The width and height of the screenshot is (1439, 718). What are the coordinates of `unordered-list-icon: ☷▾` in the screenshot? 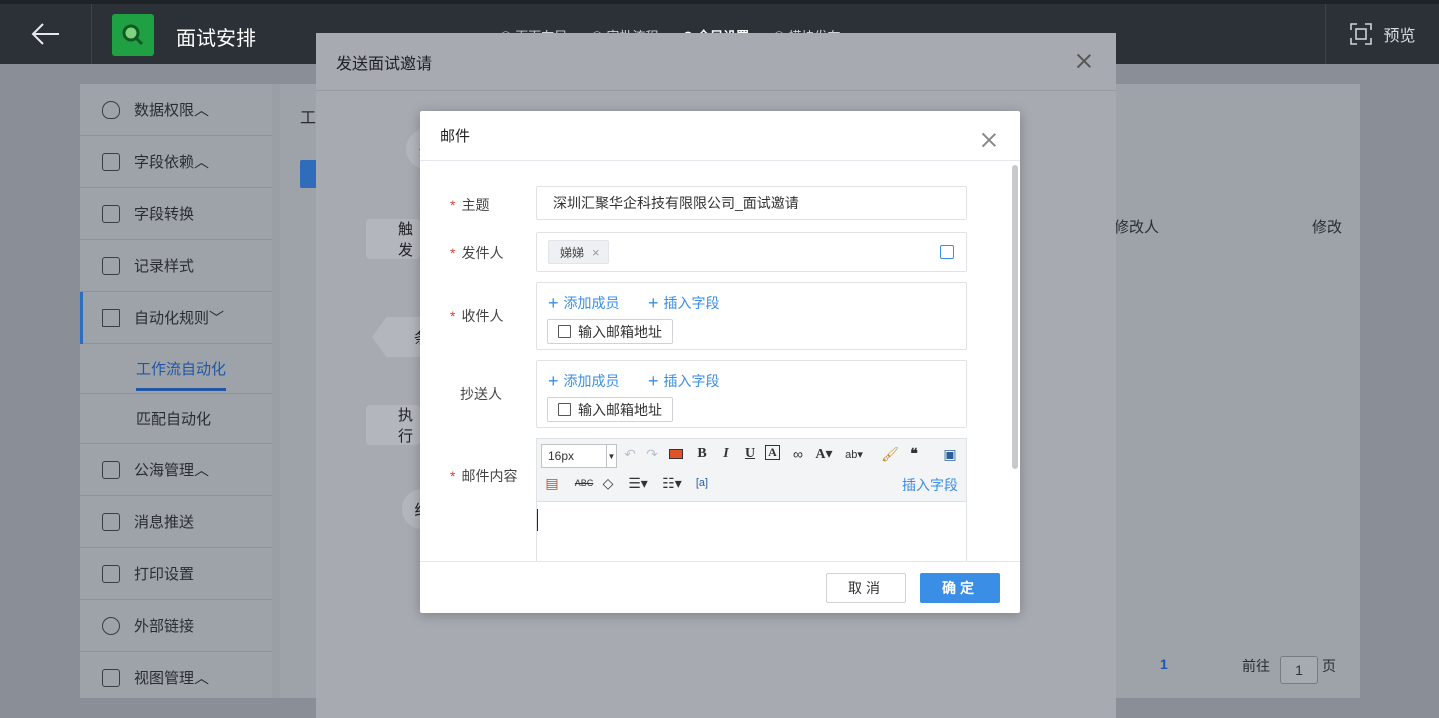 It's located at (672, 483).